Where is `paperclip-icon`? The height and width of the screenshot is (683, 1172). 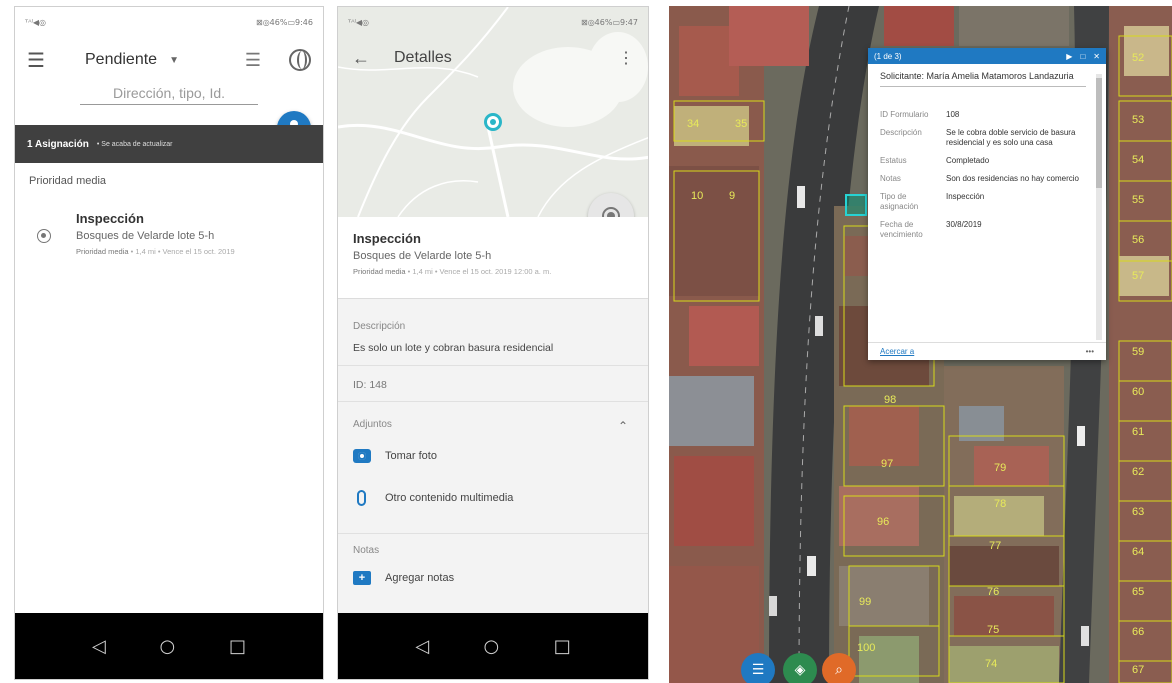
paperclip-icon is located at coordinates (361, 498).